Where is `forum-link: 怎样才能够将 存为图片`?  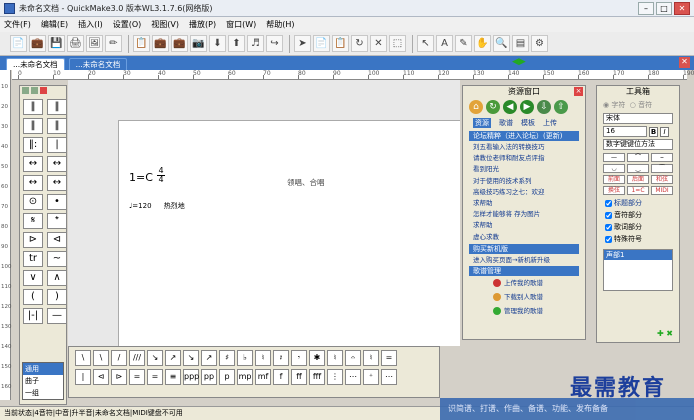 forum-link: 怎样才能够将 存为图片 is located at coordinates (526, 214).